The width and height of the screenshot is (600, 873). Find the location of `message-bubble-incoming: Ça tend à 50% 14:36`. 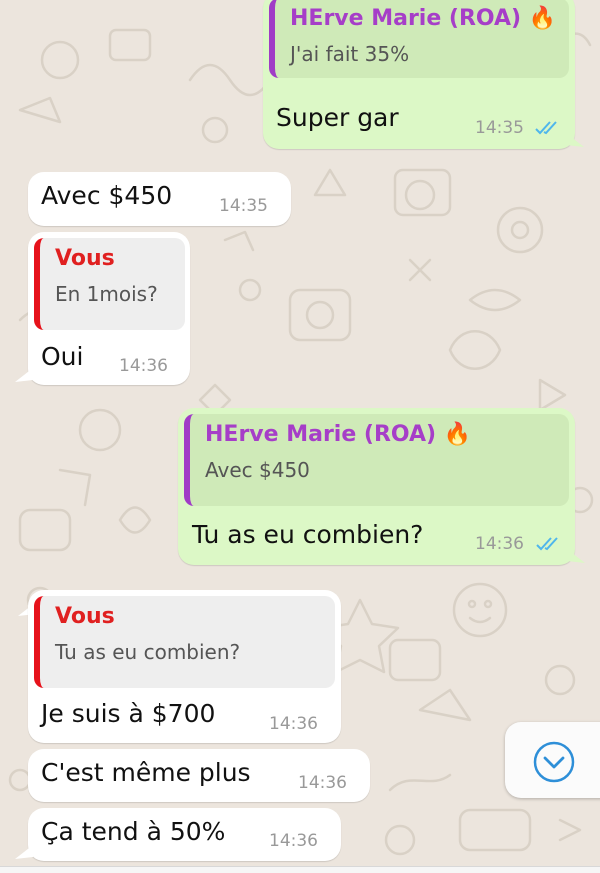

message-bubble-incoming: Ça tend à 50% 14:36 is located at coordinates (184, 834).